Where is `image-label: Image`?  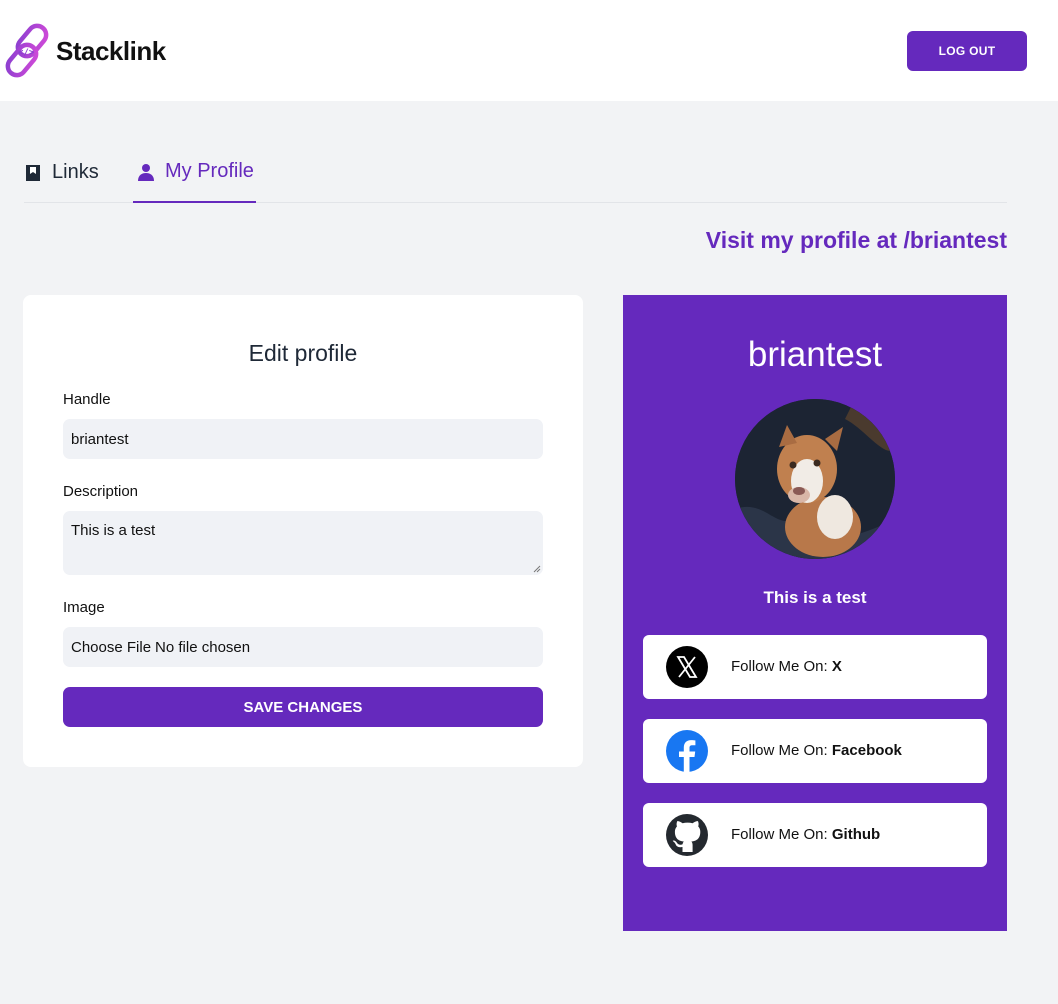 image-label: Image is located at coordinates (84, 607).